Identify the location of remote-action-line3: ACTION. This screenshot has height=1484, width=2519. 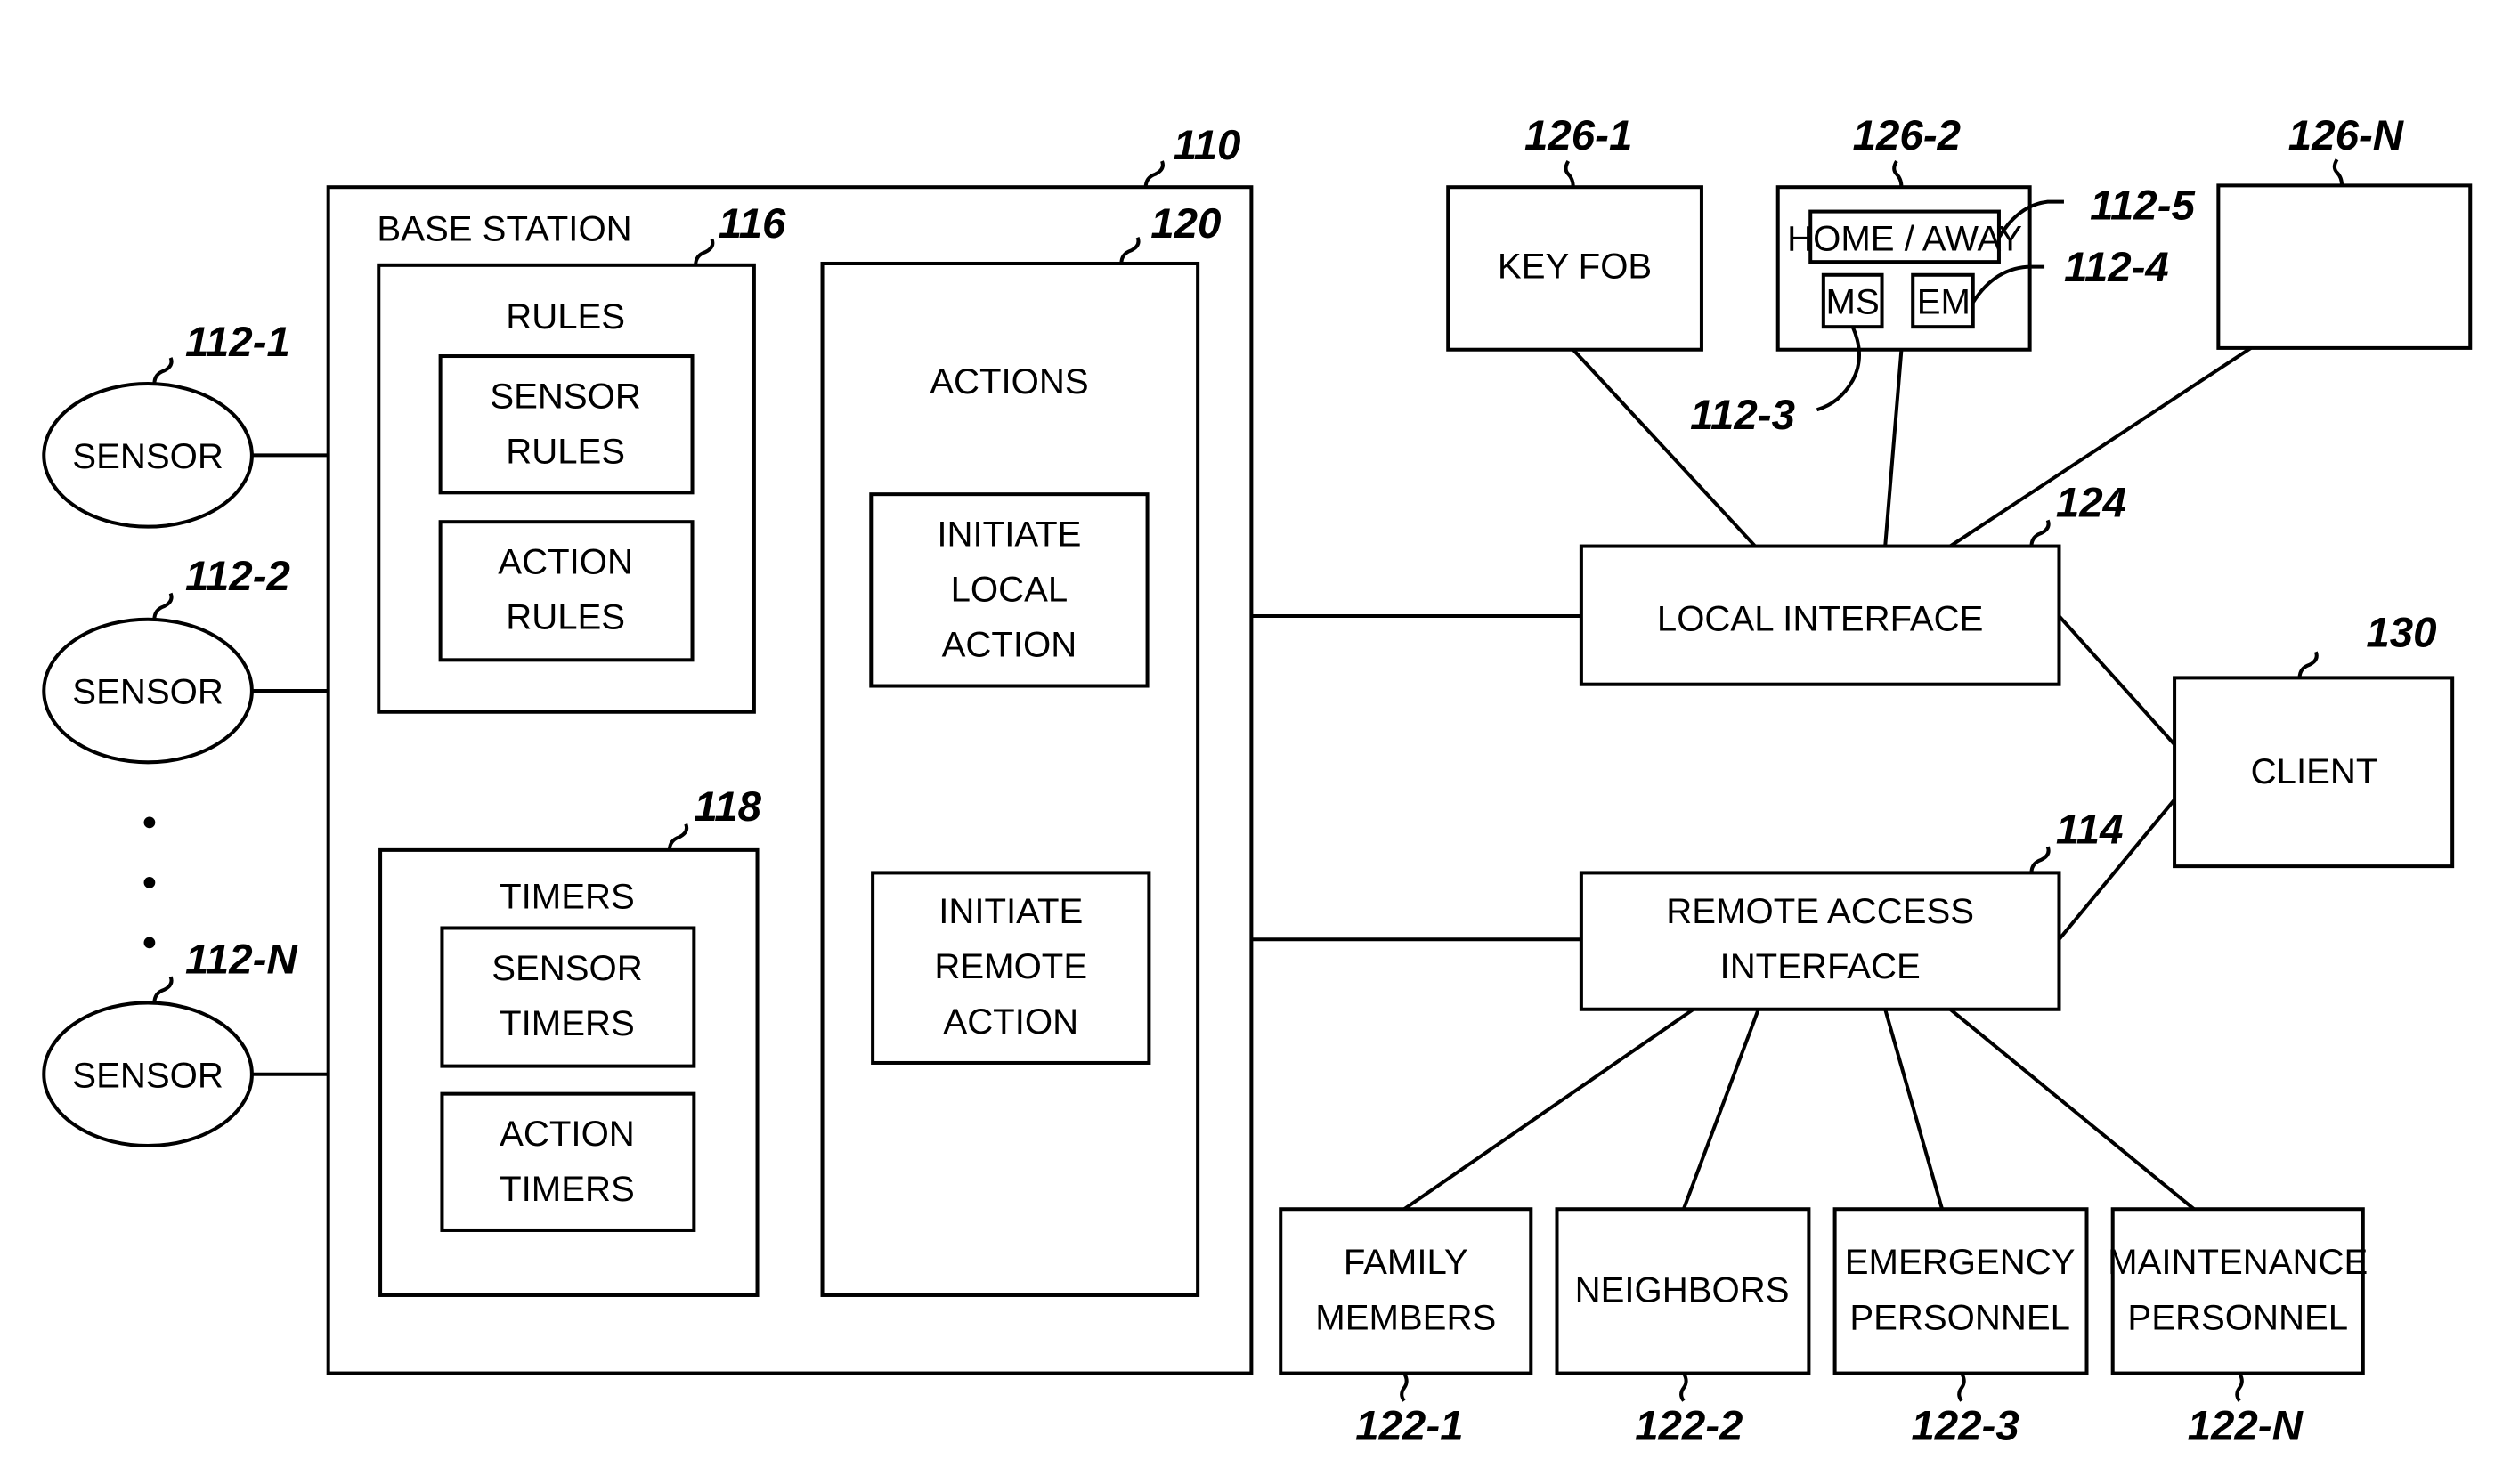
(1010, 1021).